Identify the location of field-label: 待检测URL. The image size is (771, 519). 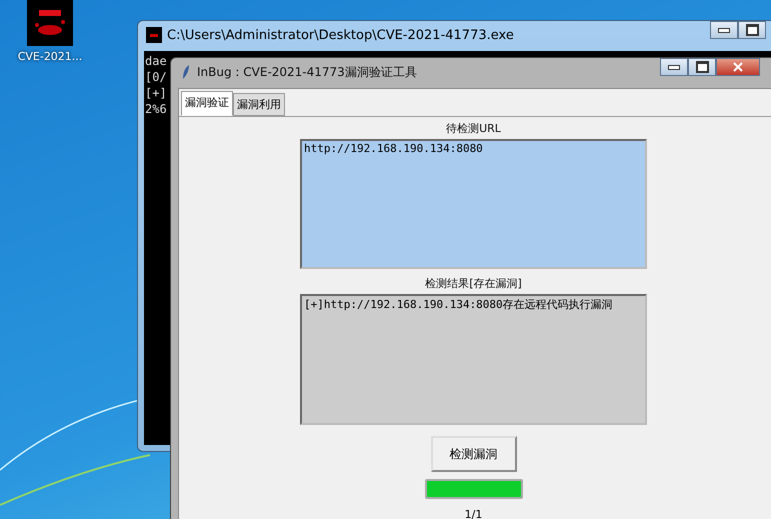
(473, 128).